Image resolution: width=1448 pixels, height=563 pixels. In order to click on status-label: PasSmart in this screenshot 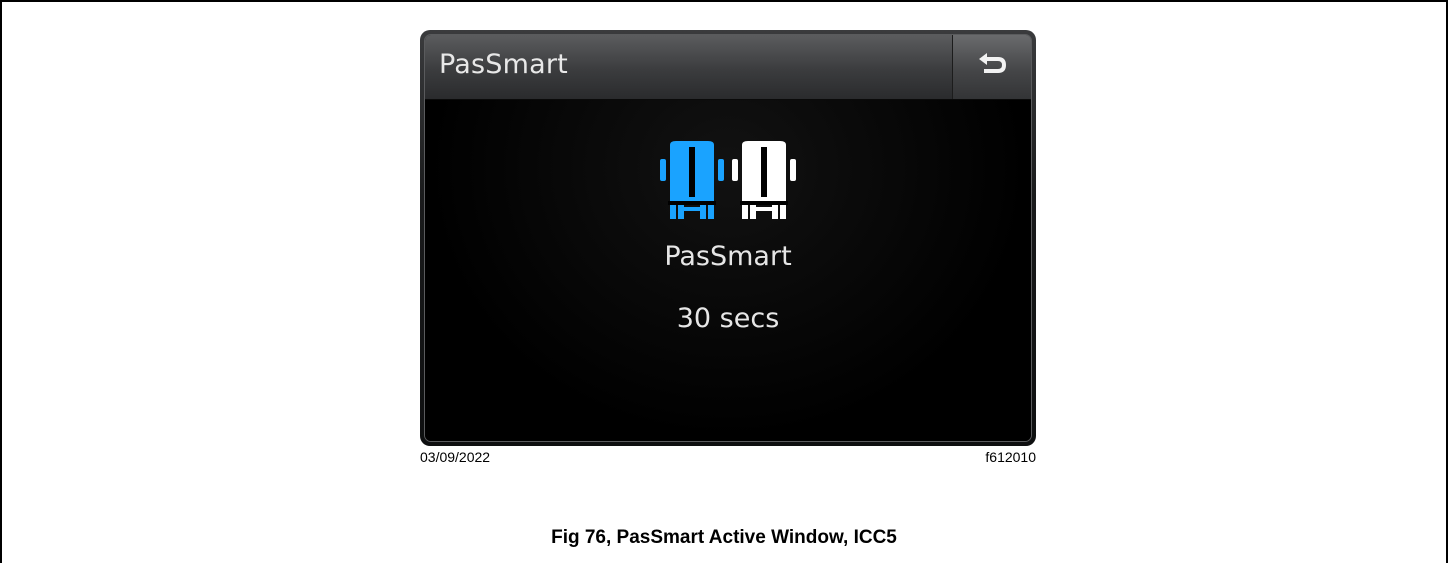, I will do `click(728, 256)`.